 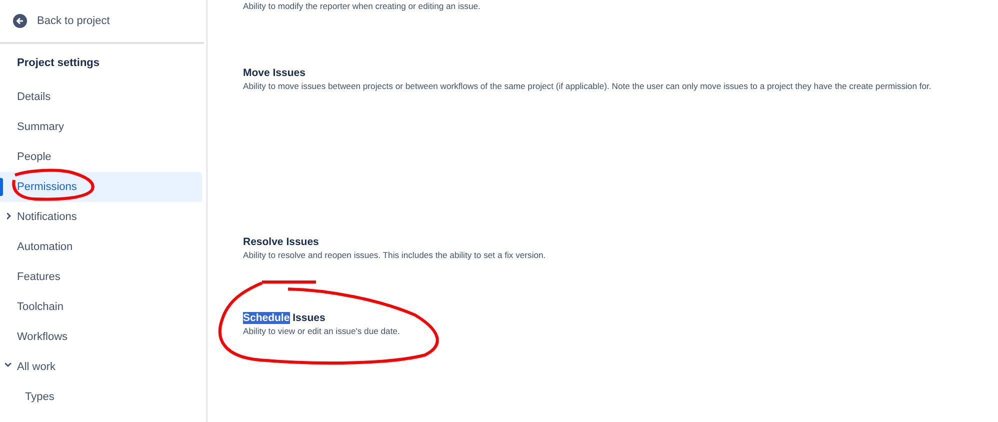 I want to click on sidebar-item: Summary, so click(x=101, y=127).